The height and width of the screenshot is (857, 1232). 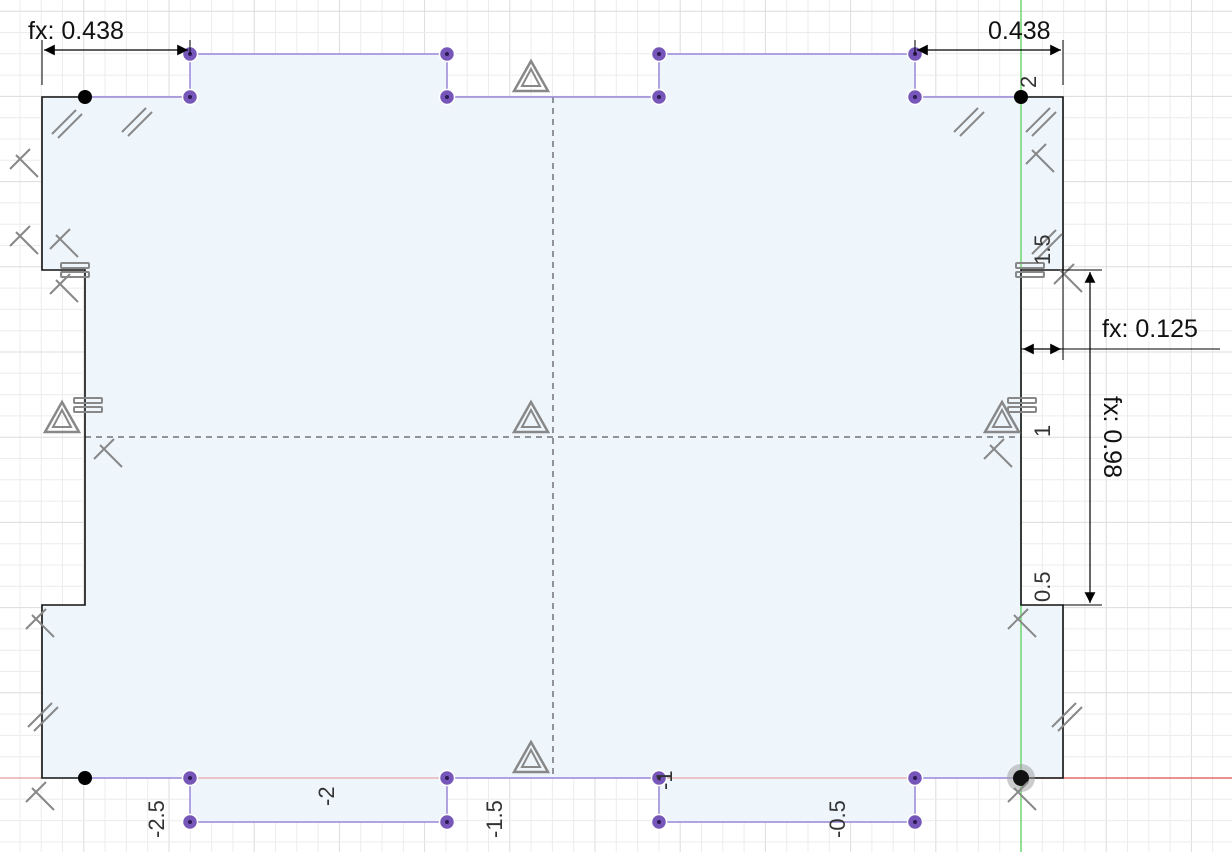 I want to click on dimension-top-left-label: fx: 0.438, so click(x=76, y=31).